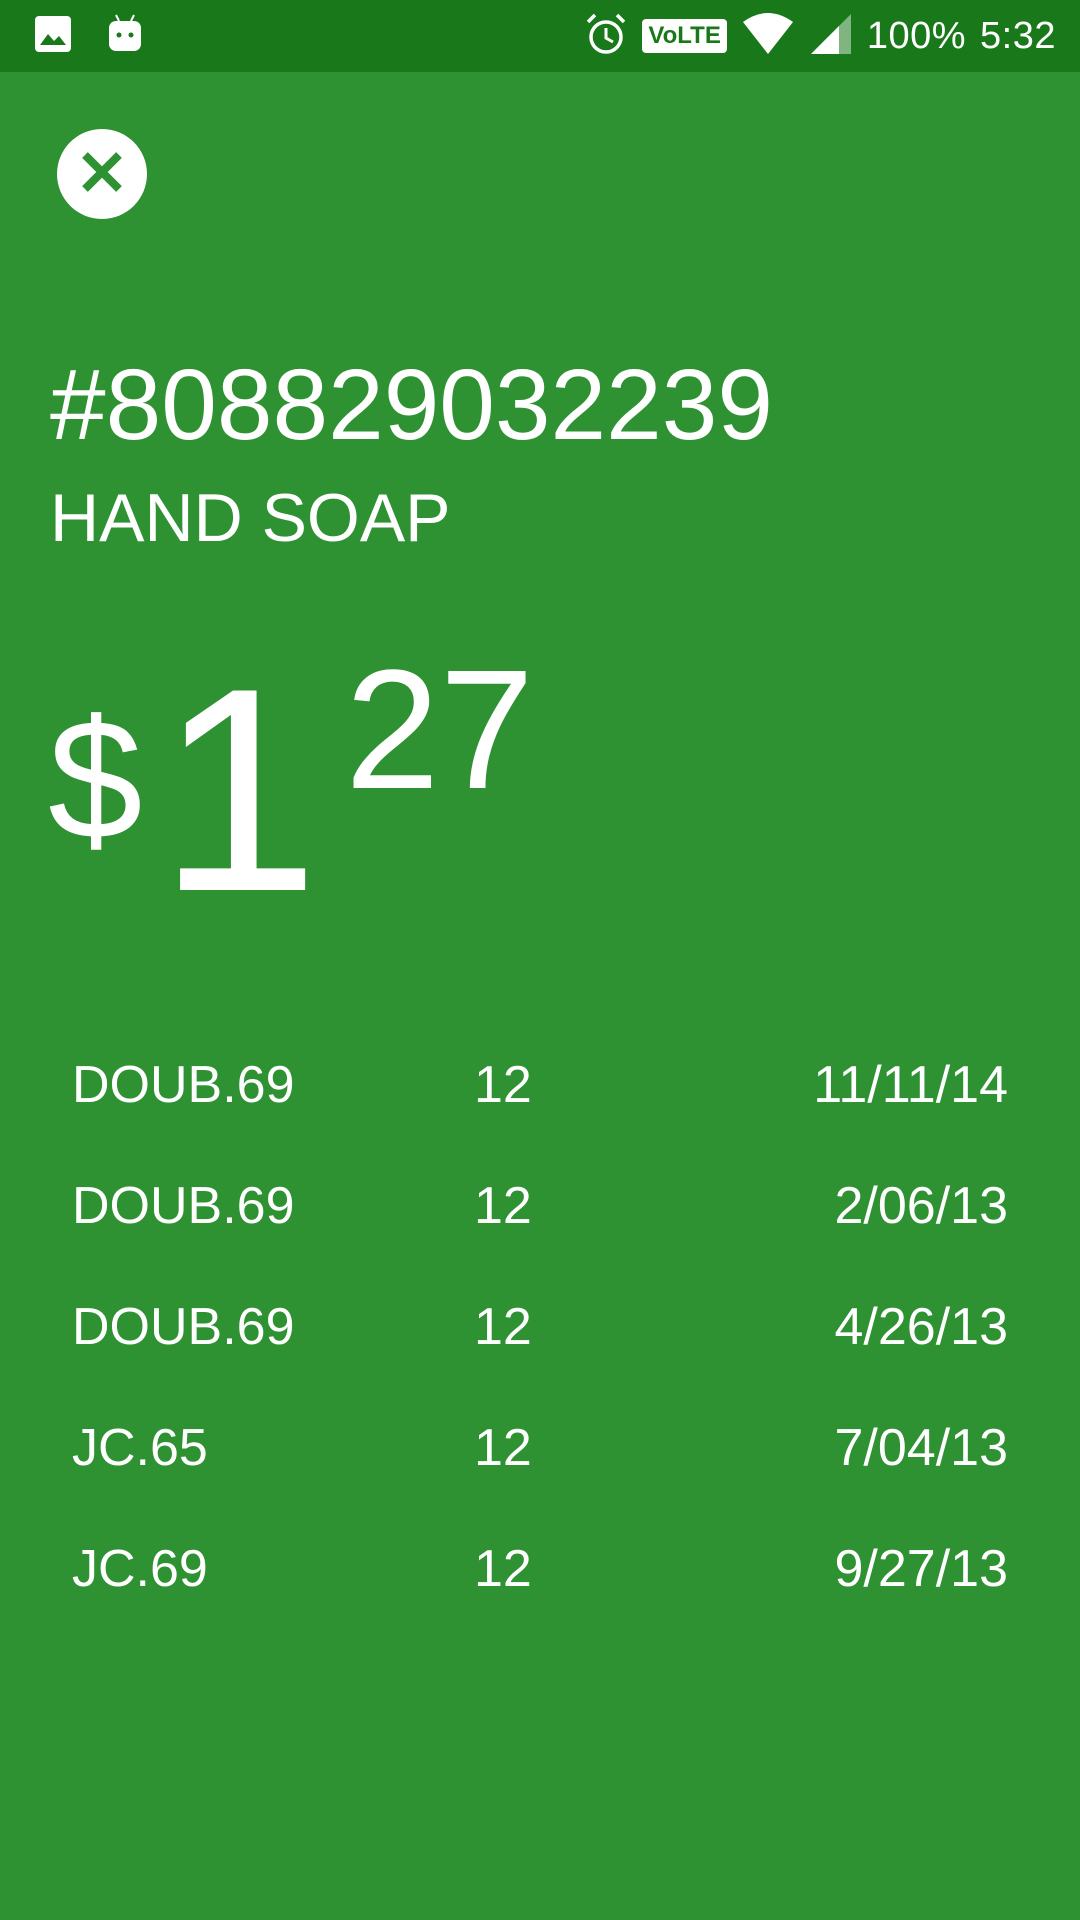 The width and height of the screenshot is (1080, 1920). I want to click on volte-icon: VoLTE, so click(684, 36).